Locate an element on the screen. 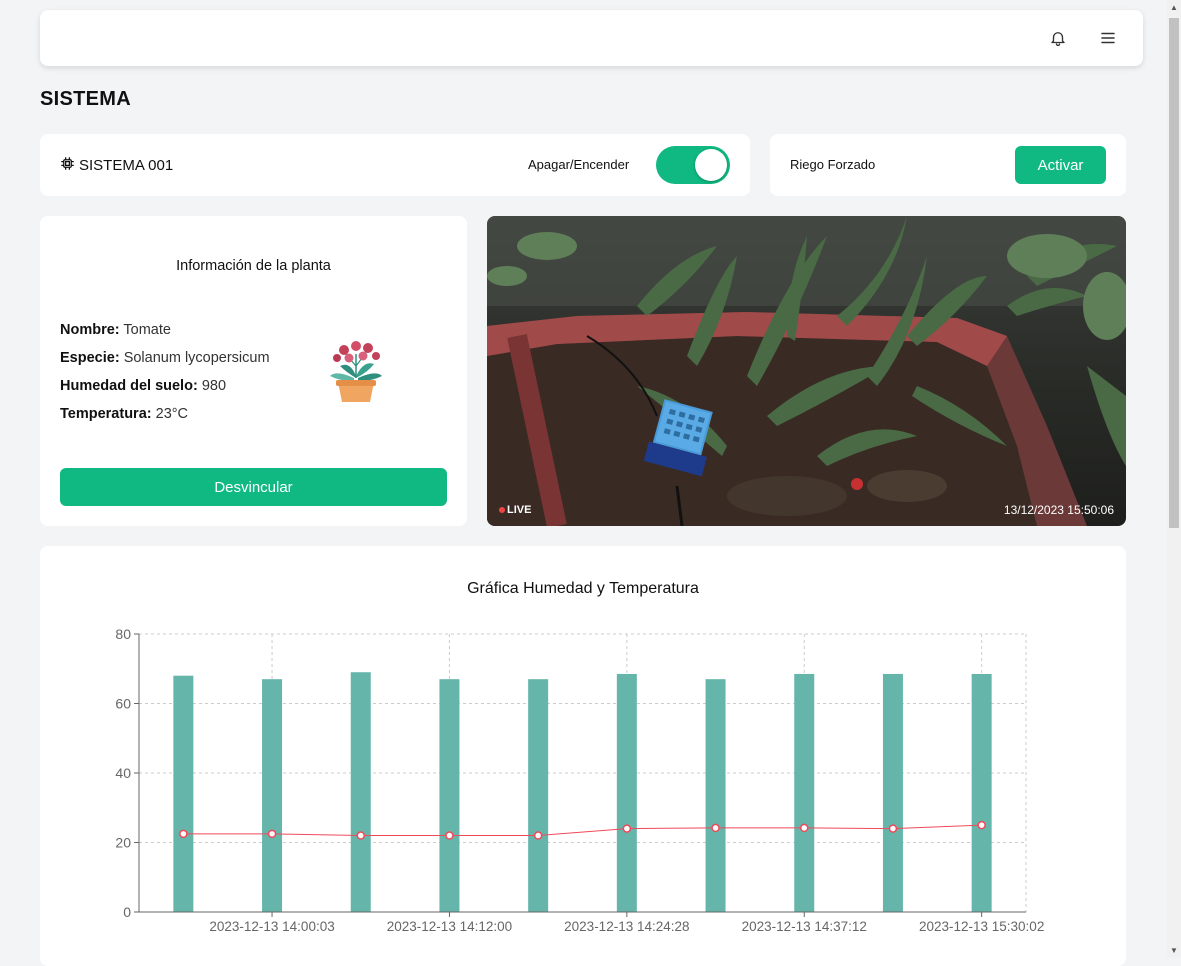  live-badge: LIVE is located at coordinates (515, 510).